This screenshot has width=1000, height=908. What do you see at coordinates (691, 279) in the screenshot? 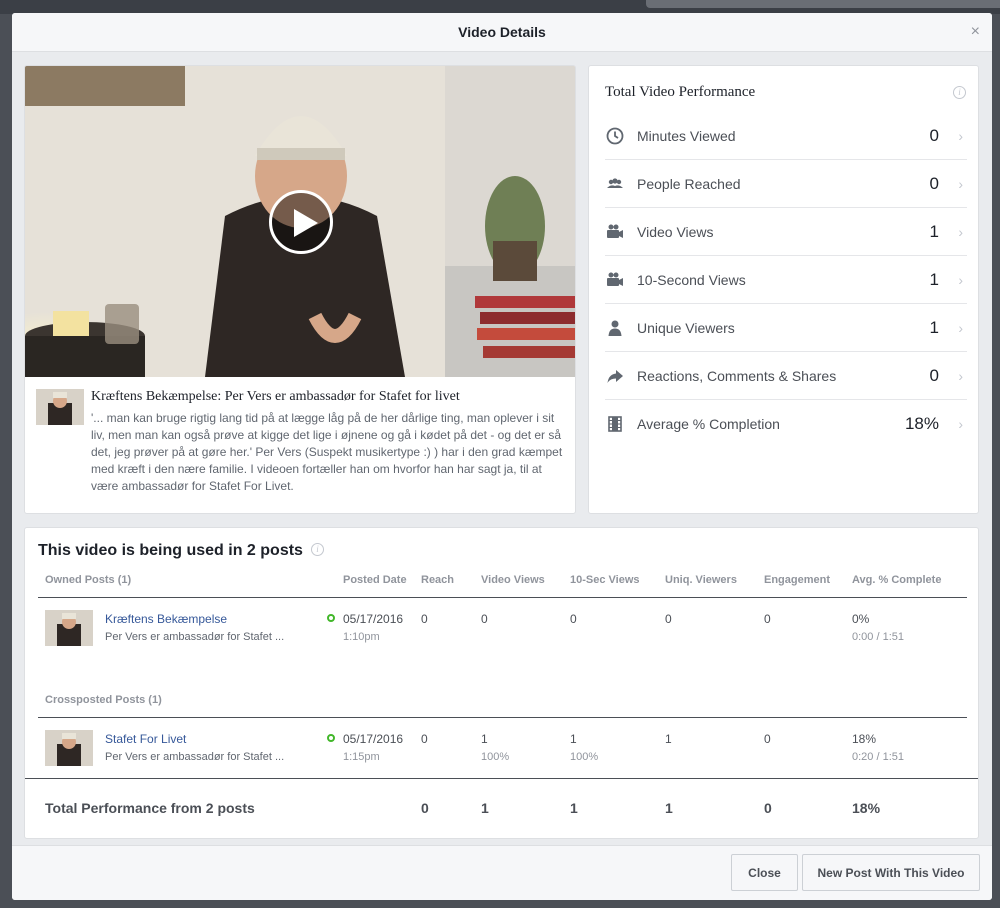
I see `metric-label: 10-Second Views` at bounding box center [691, 279].